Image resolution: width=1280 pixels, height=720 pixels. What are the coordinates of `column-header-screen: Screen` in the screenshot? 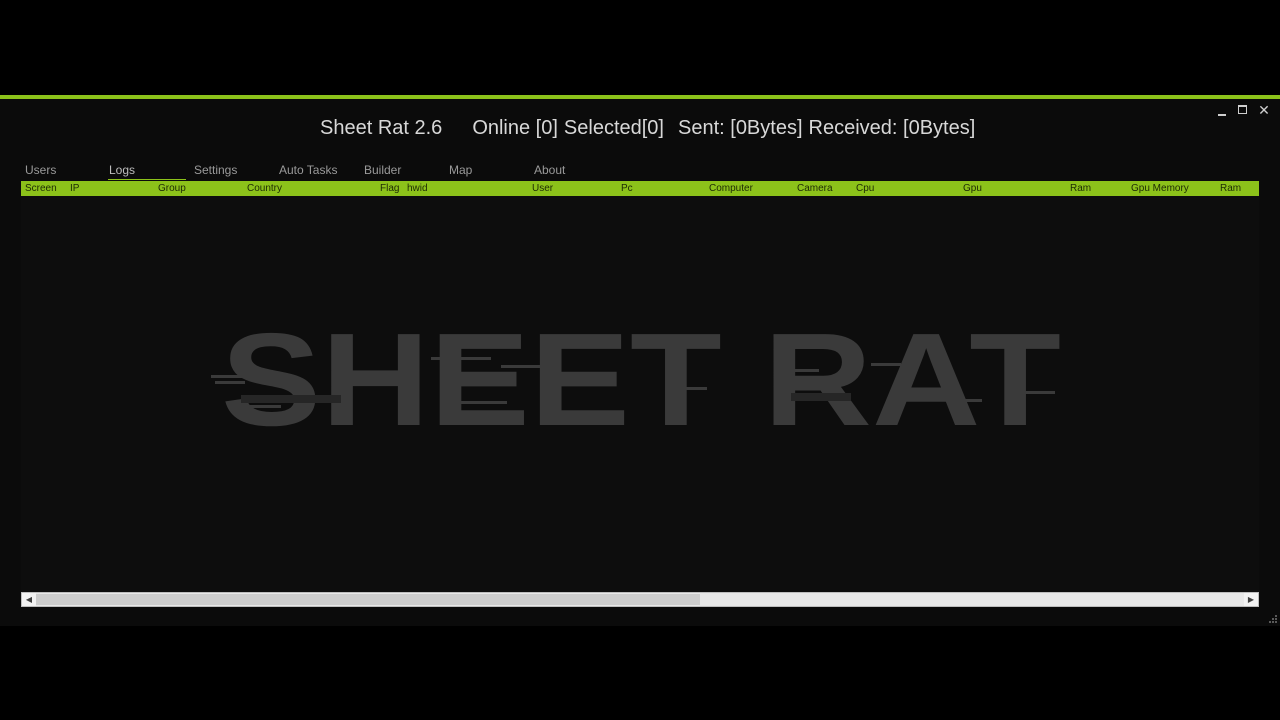 It's located at (41, 188).